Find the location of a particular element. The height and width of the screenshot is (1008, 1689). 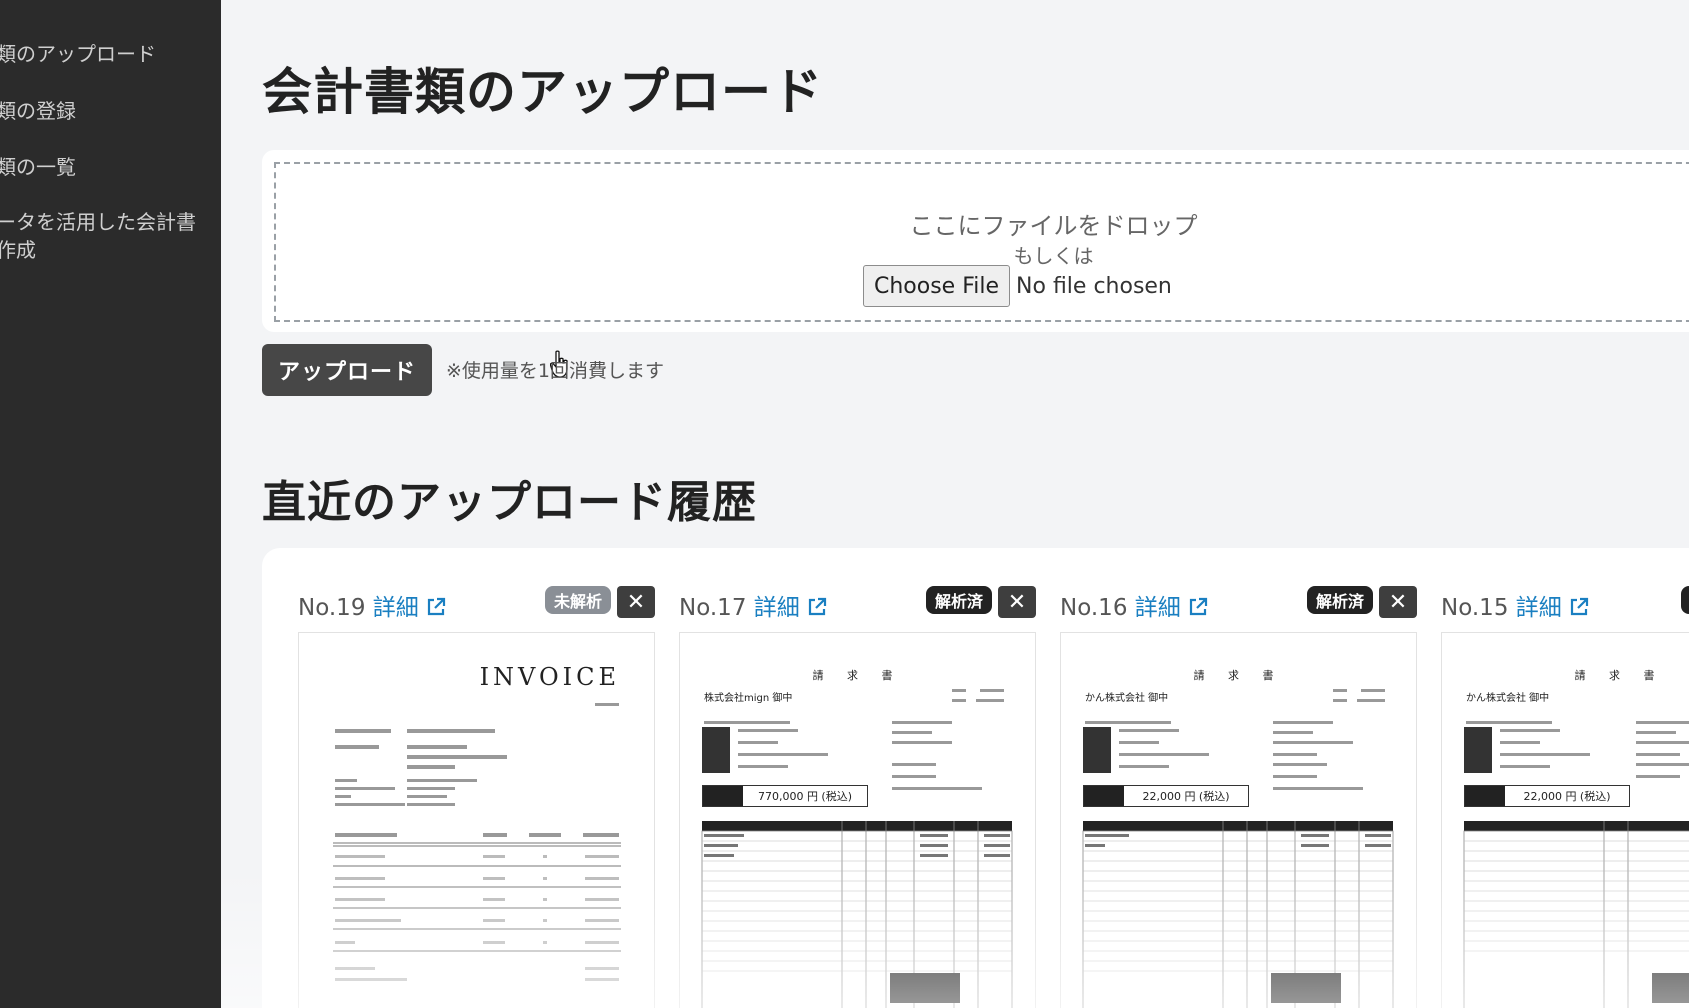

sidebar-item-upload: 類のアップロード is located at coordinates (78, 54).